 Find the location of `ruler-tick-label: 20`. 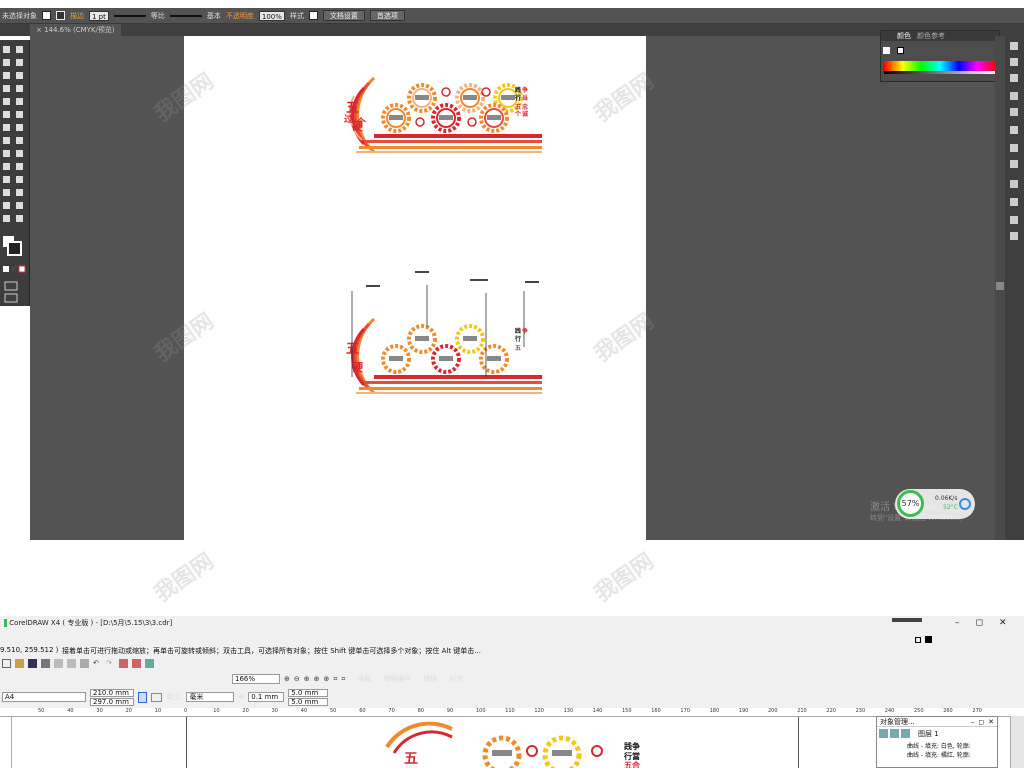

ruler-tick-label: 20 is located at coordinates (245, 711).